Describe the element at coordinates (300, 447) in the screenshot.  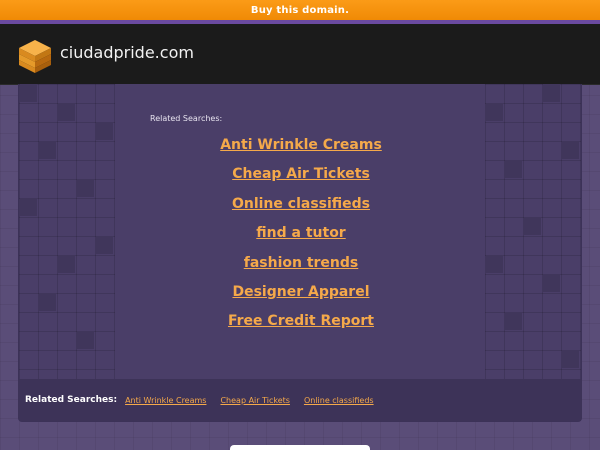
I see `footer-search-box` at that location.